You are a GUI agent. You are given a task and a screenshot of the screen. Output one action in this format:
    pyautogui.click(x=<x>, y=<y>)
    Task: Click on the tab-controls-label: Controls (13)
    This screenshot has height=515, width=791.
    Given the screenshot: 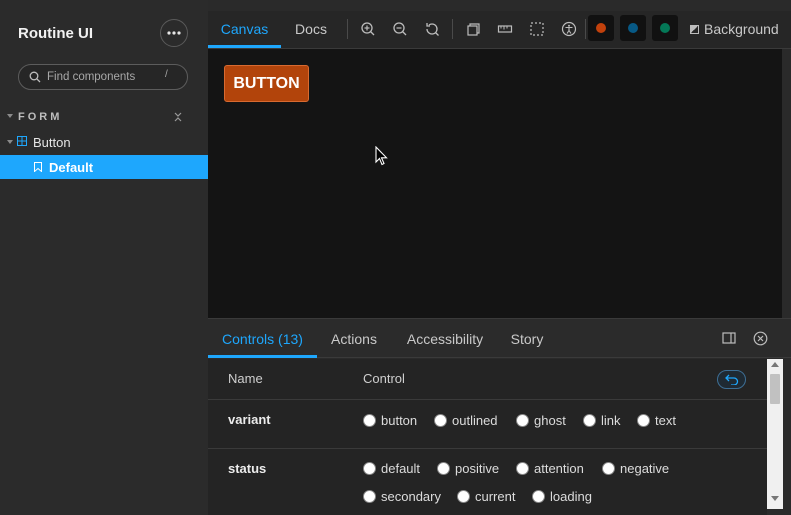 What is the action you would take?
    pyautogui.click(x=262, y=339)
    